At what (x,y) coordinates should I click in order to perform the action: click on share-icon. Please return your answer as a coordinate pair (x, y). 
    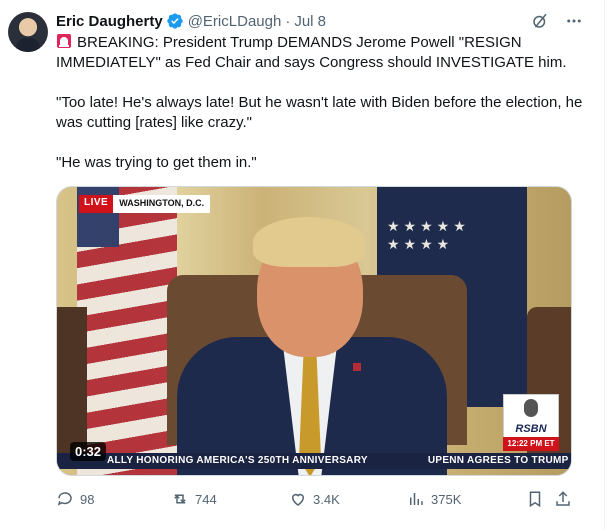
    Looking at the image, I should click on (563, 498).